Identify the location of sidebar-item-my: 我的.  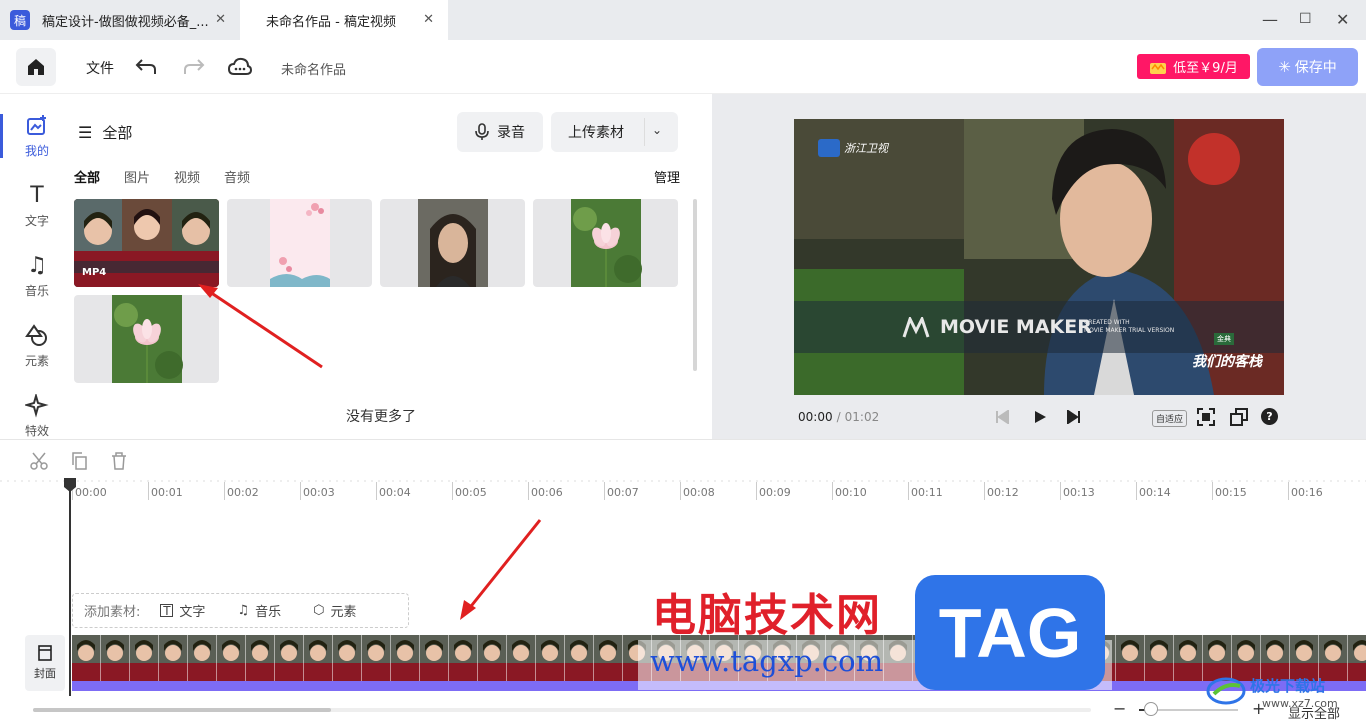
(37, 136).